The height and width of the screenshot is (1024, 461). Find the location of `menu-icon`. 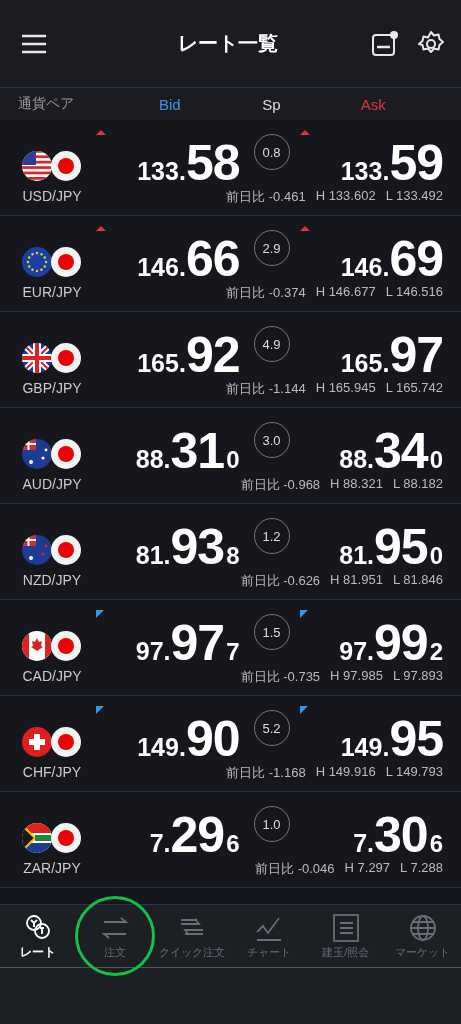

menu-icon is located at coordinates (34, 43).